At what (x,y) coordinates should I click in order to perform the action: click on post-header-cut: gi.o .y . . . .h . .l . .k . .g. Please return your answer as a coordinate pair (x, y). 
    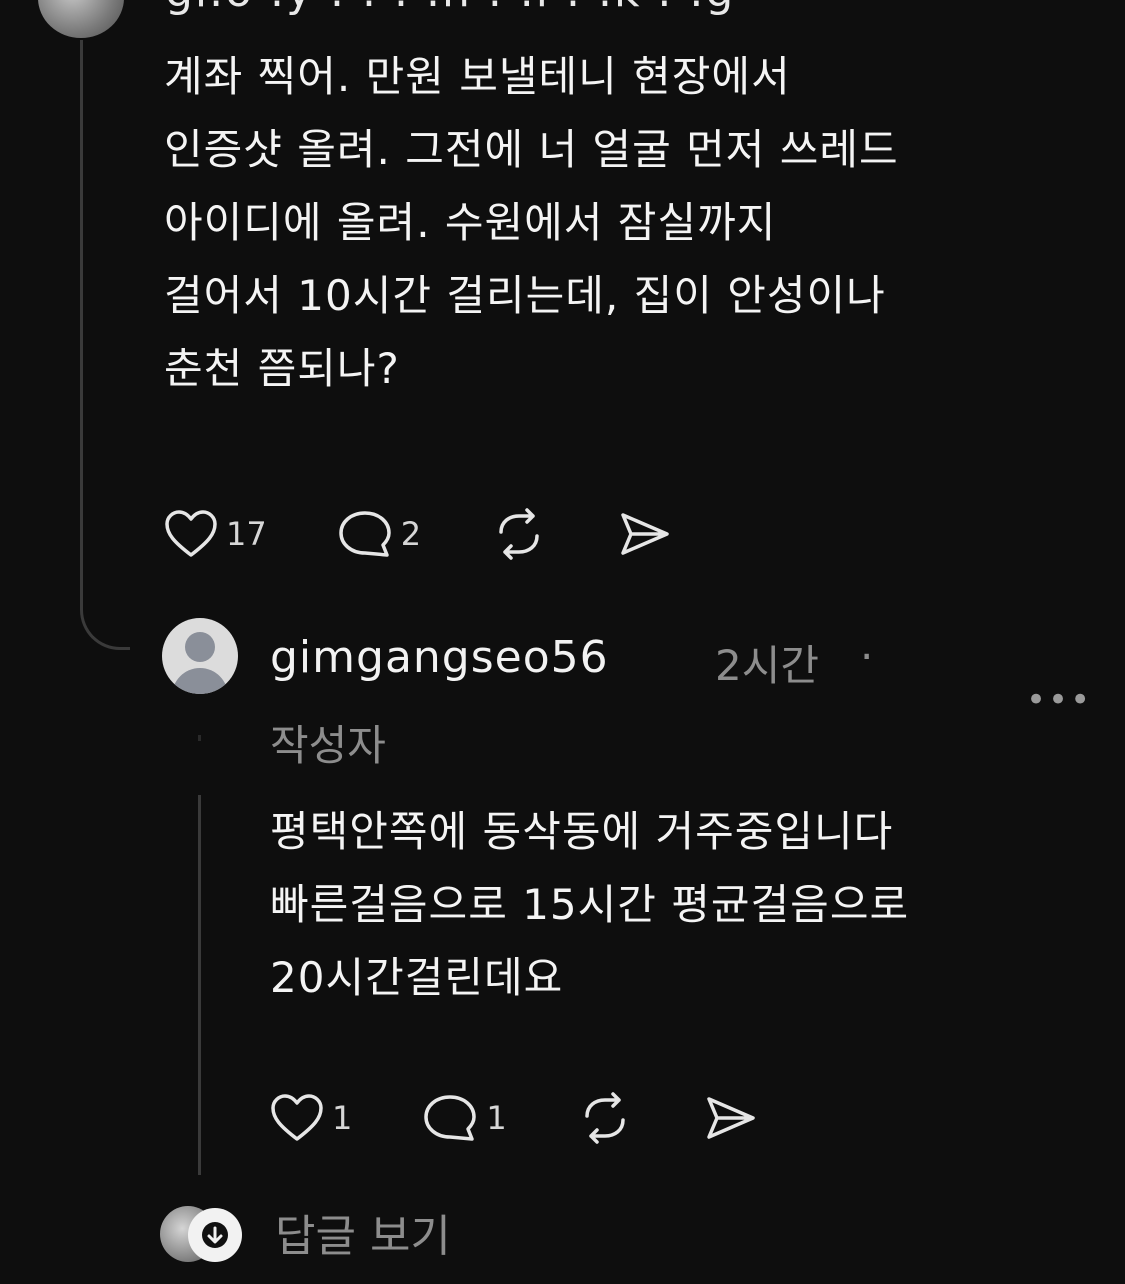
    Looking at the image, I should click on (450, 8).